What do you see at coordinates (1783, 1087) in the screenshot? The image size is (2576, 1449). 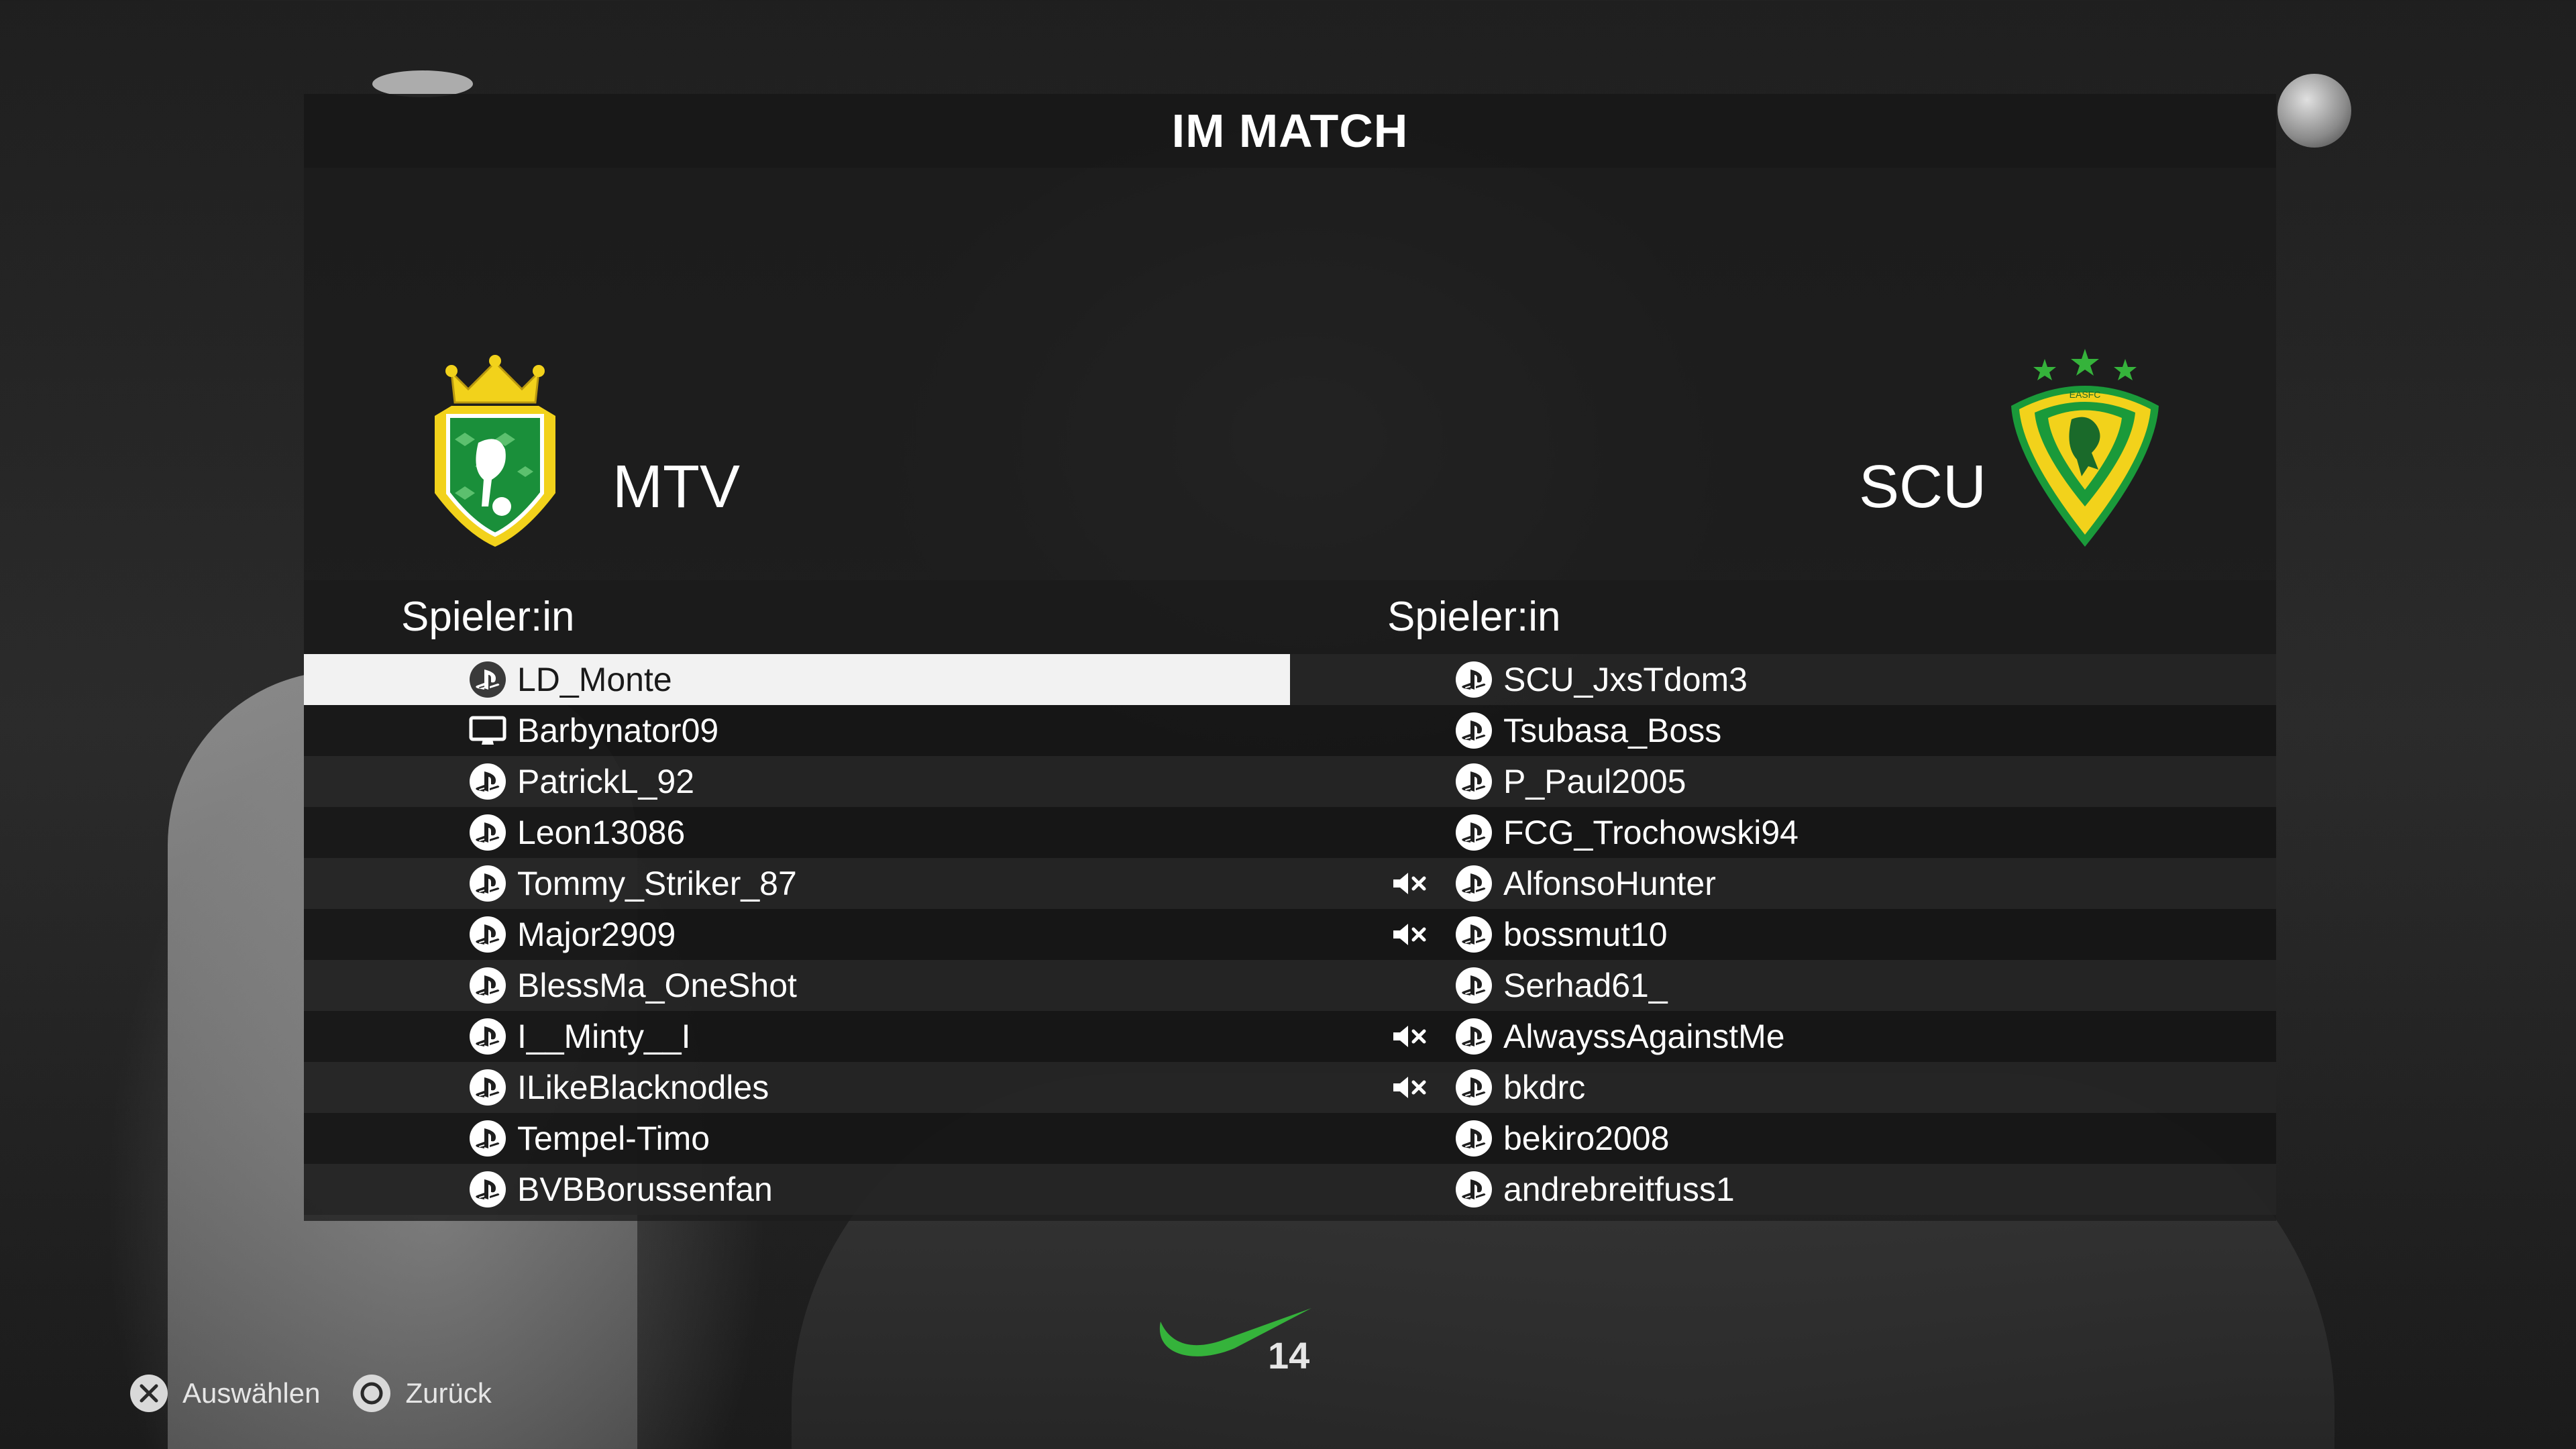 I see `player-row: bkdrc` at bounding box center [1783, 1087].